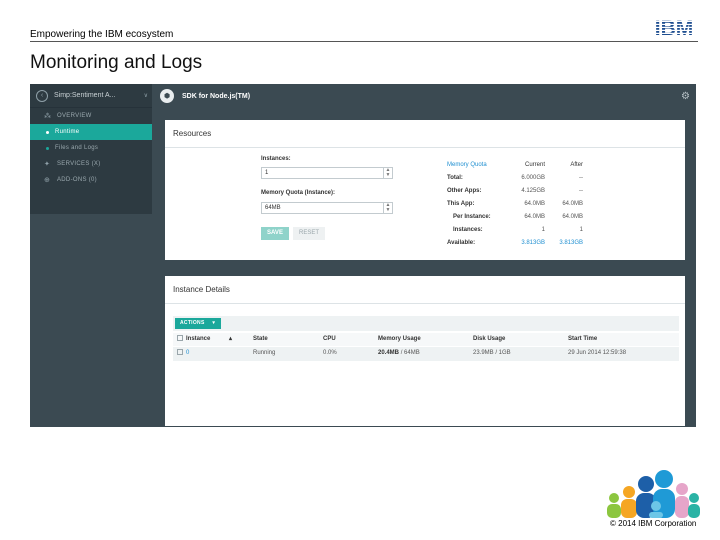  What do you see at coordinates (653, 494) in the screenshot?
I see `people-graphic` at bounding box center [653, 494].